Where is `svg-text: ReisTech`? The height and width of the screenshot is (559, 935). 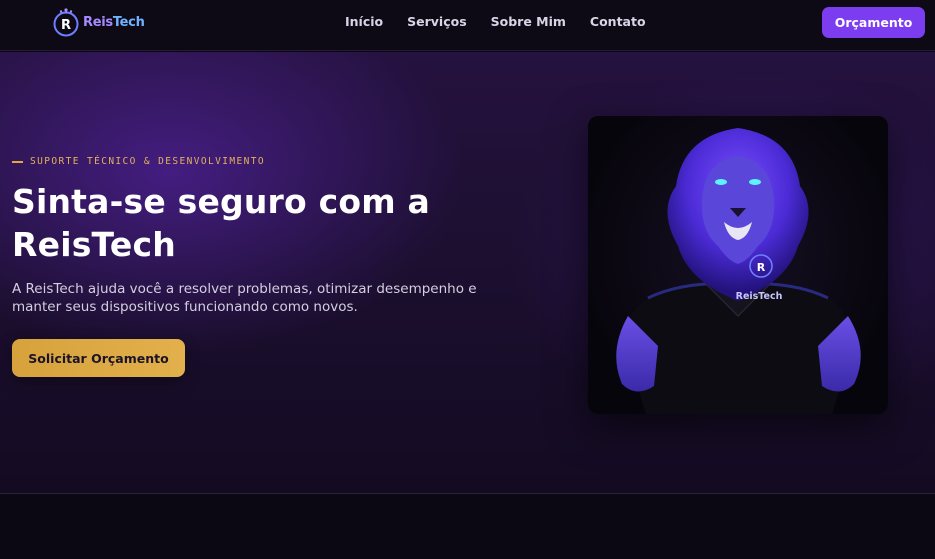 svg-text: ReisTech is located at coordinates (759, 296).